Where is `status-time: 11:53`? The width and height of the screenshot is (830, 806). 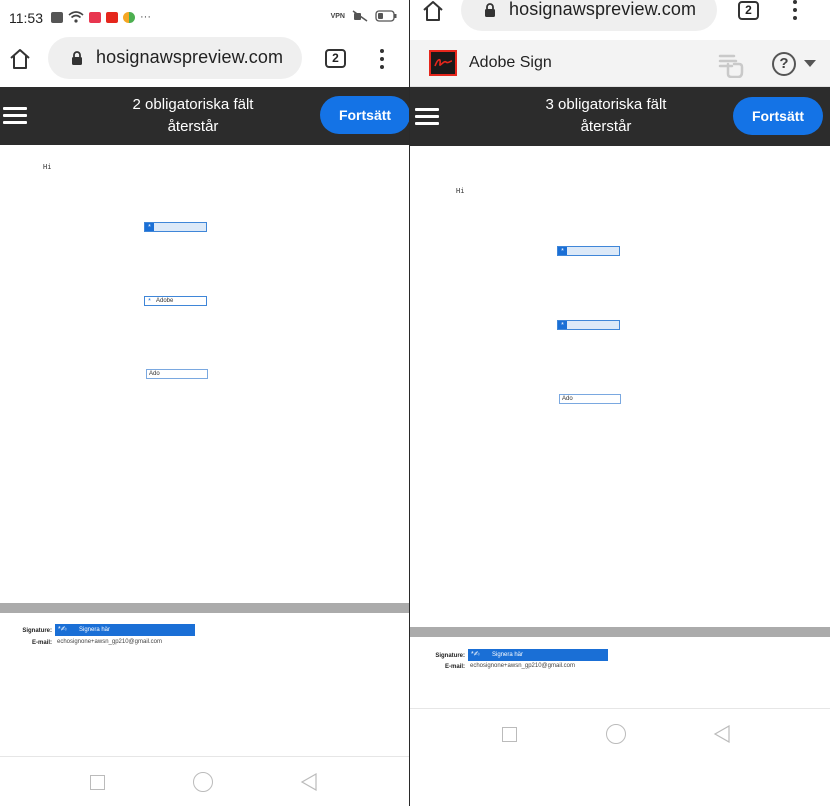 status-time: 11:53 is located at coordinates (26, 18).